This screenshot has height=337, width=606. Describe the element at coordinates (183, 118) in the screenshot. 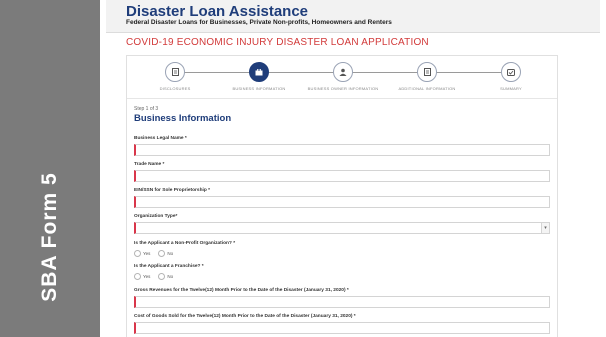

I see `section-title: Business Information` at that location.